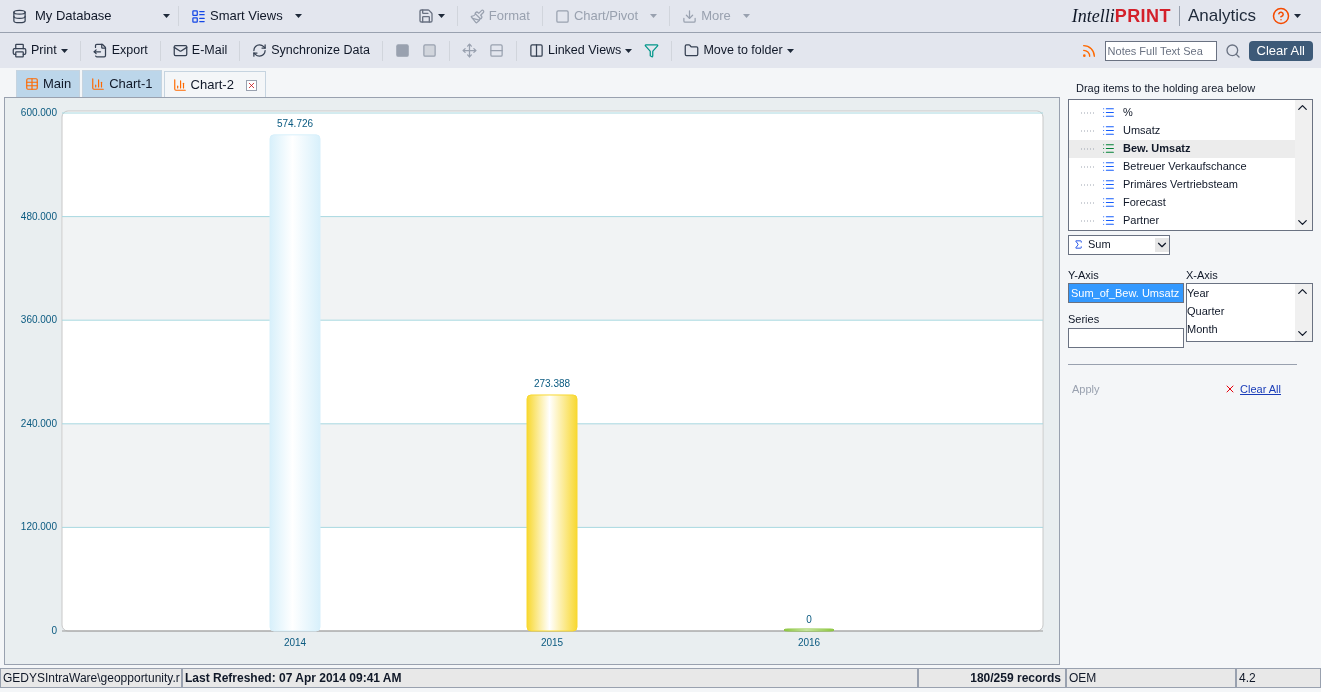 The height and width of the screenshot is (692, 1321). Describe the element at coordinates (1166, 88) in the screenshot. I see `panel-hint: Drag items to the holding area below` at that location.